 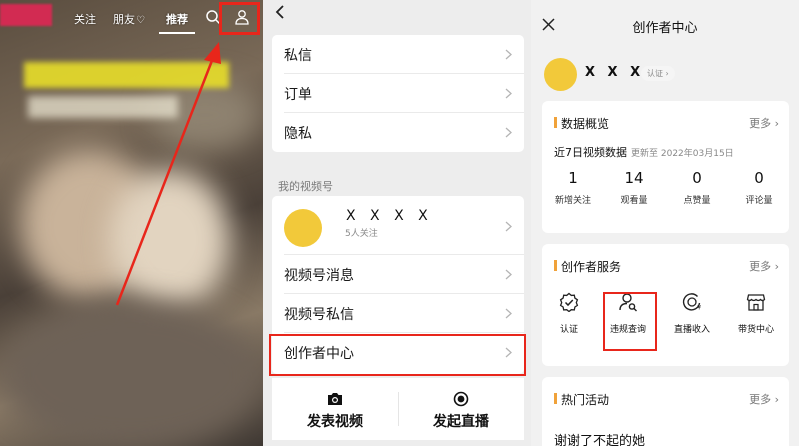 I want to click on service-label: 直播收入, so click(x=691, y=330).